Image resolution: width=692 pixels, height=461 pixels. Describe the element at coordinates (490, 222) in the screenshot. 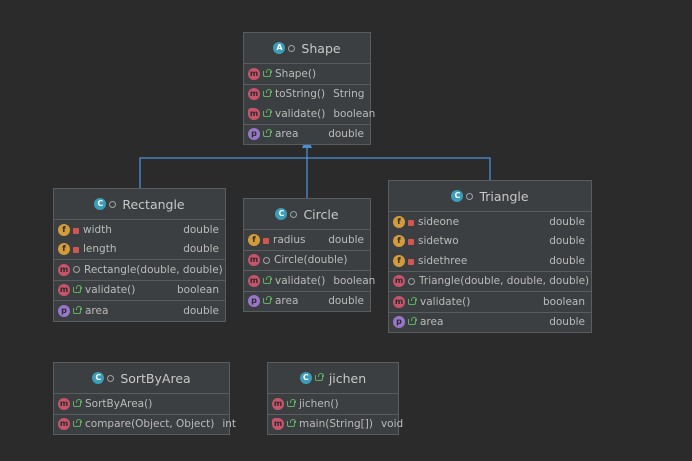

I see `member-row: f sideone double` at that location.